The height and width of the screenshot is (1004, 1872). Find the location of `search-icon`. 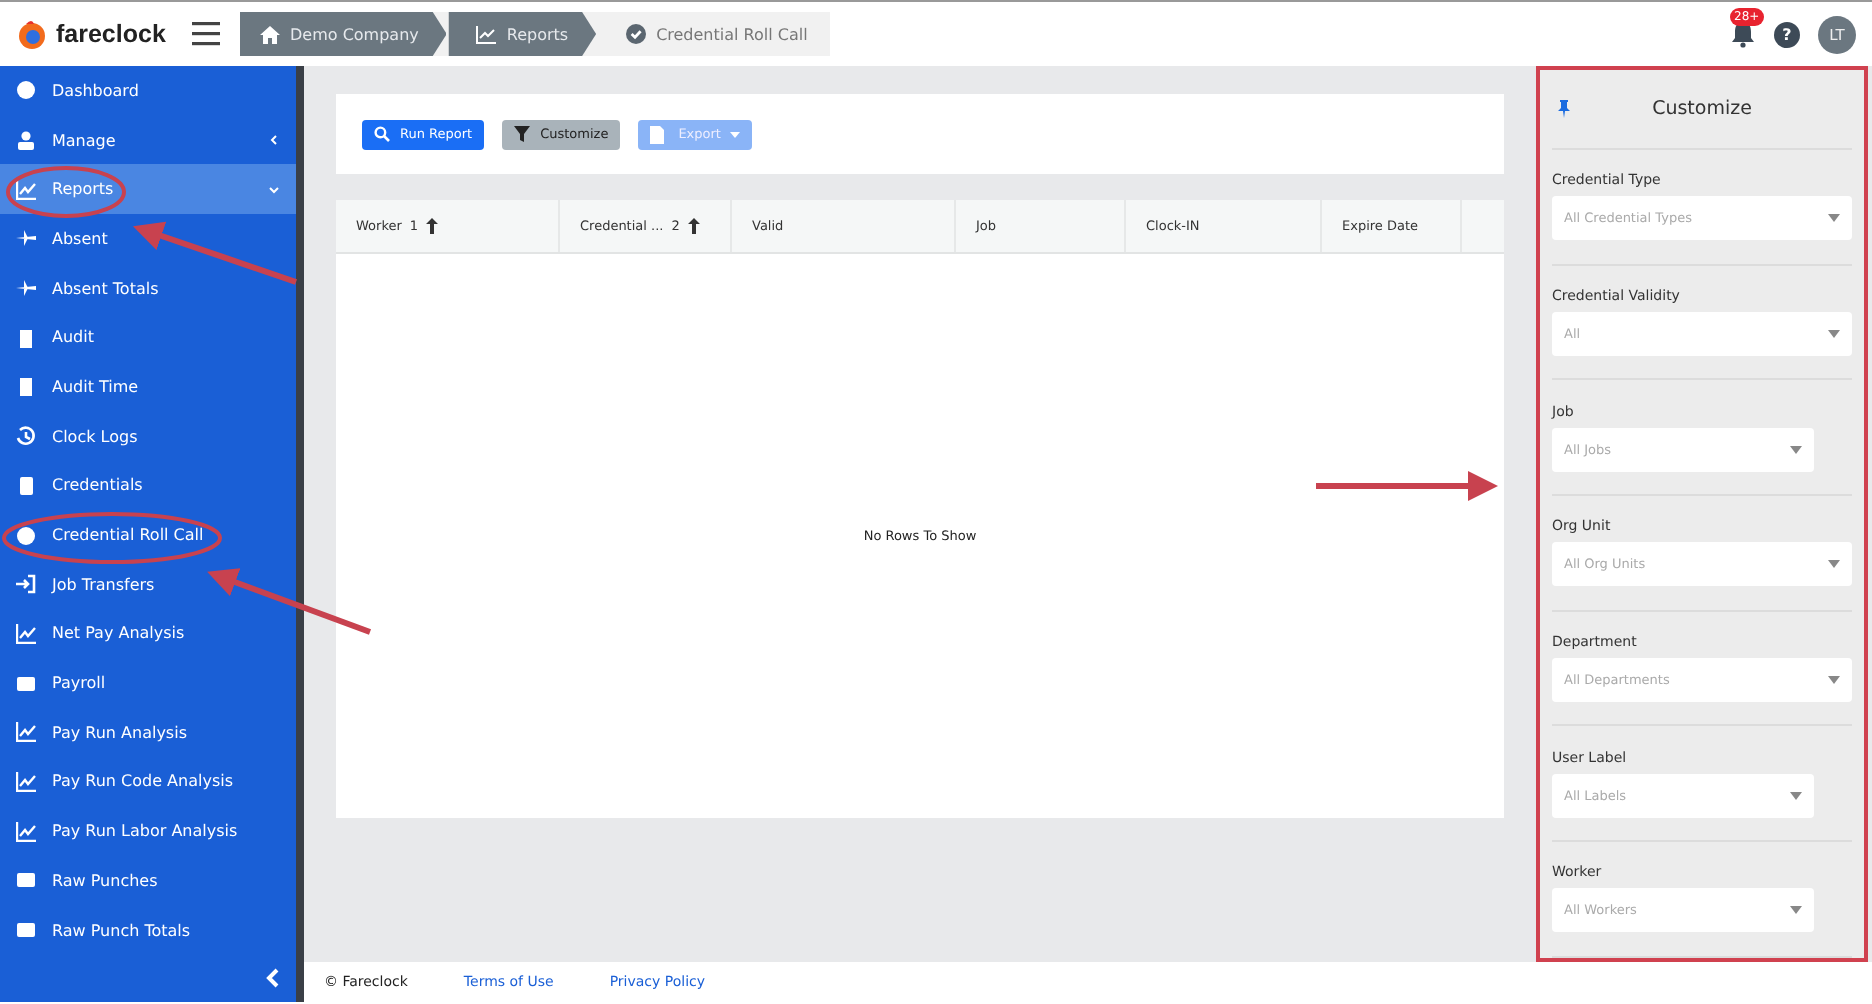

search-icon is located at coordinates (382, 134).